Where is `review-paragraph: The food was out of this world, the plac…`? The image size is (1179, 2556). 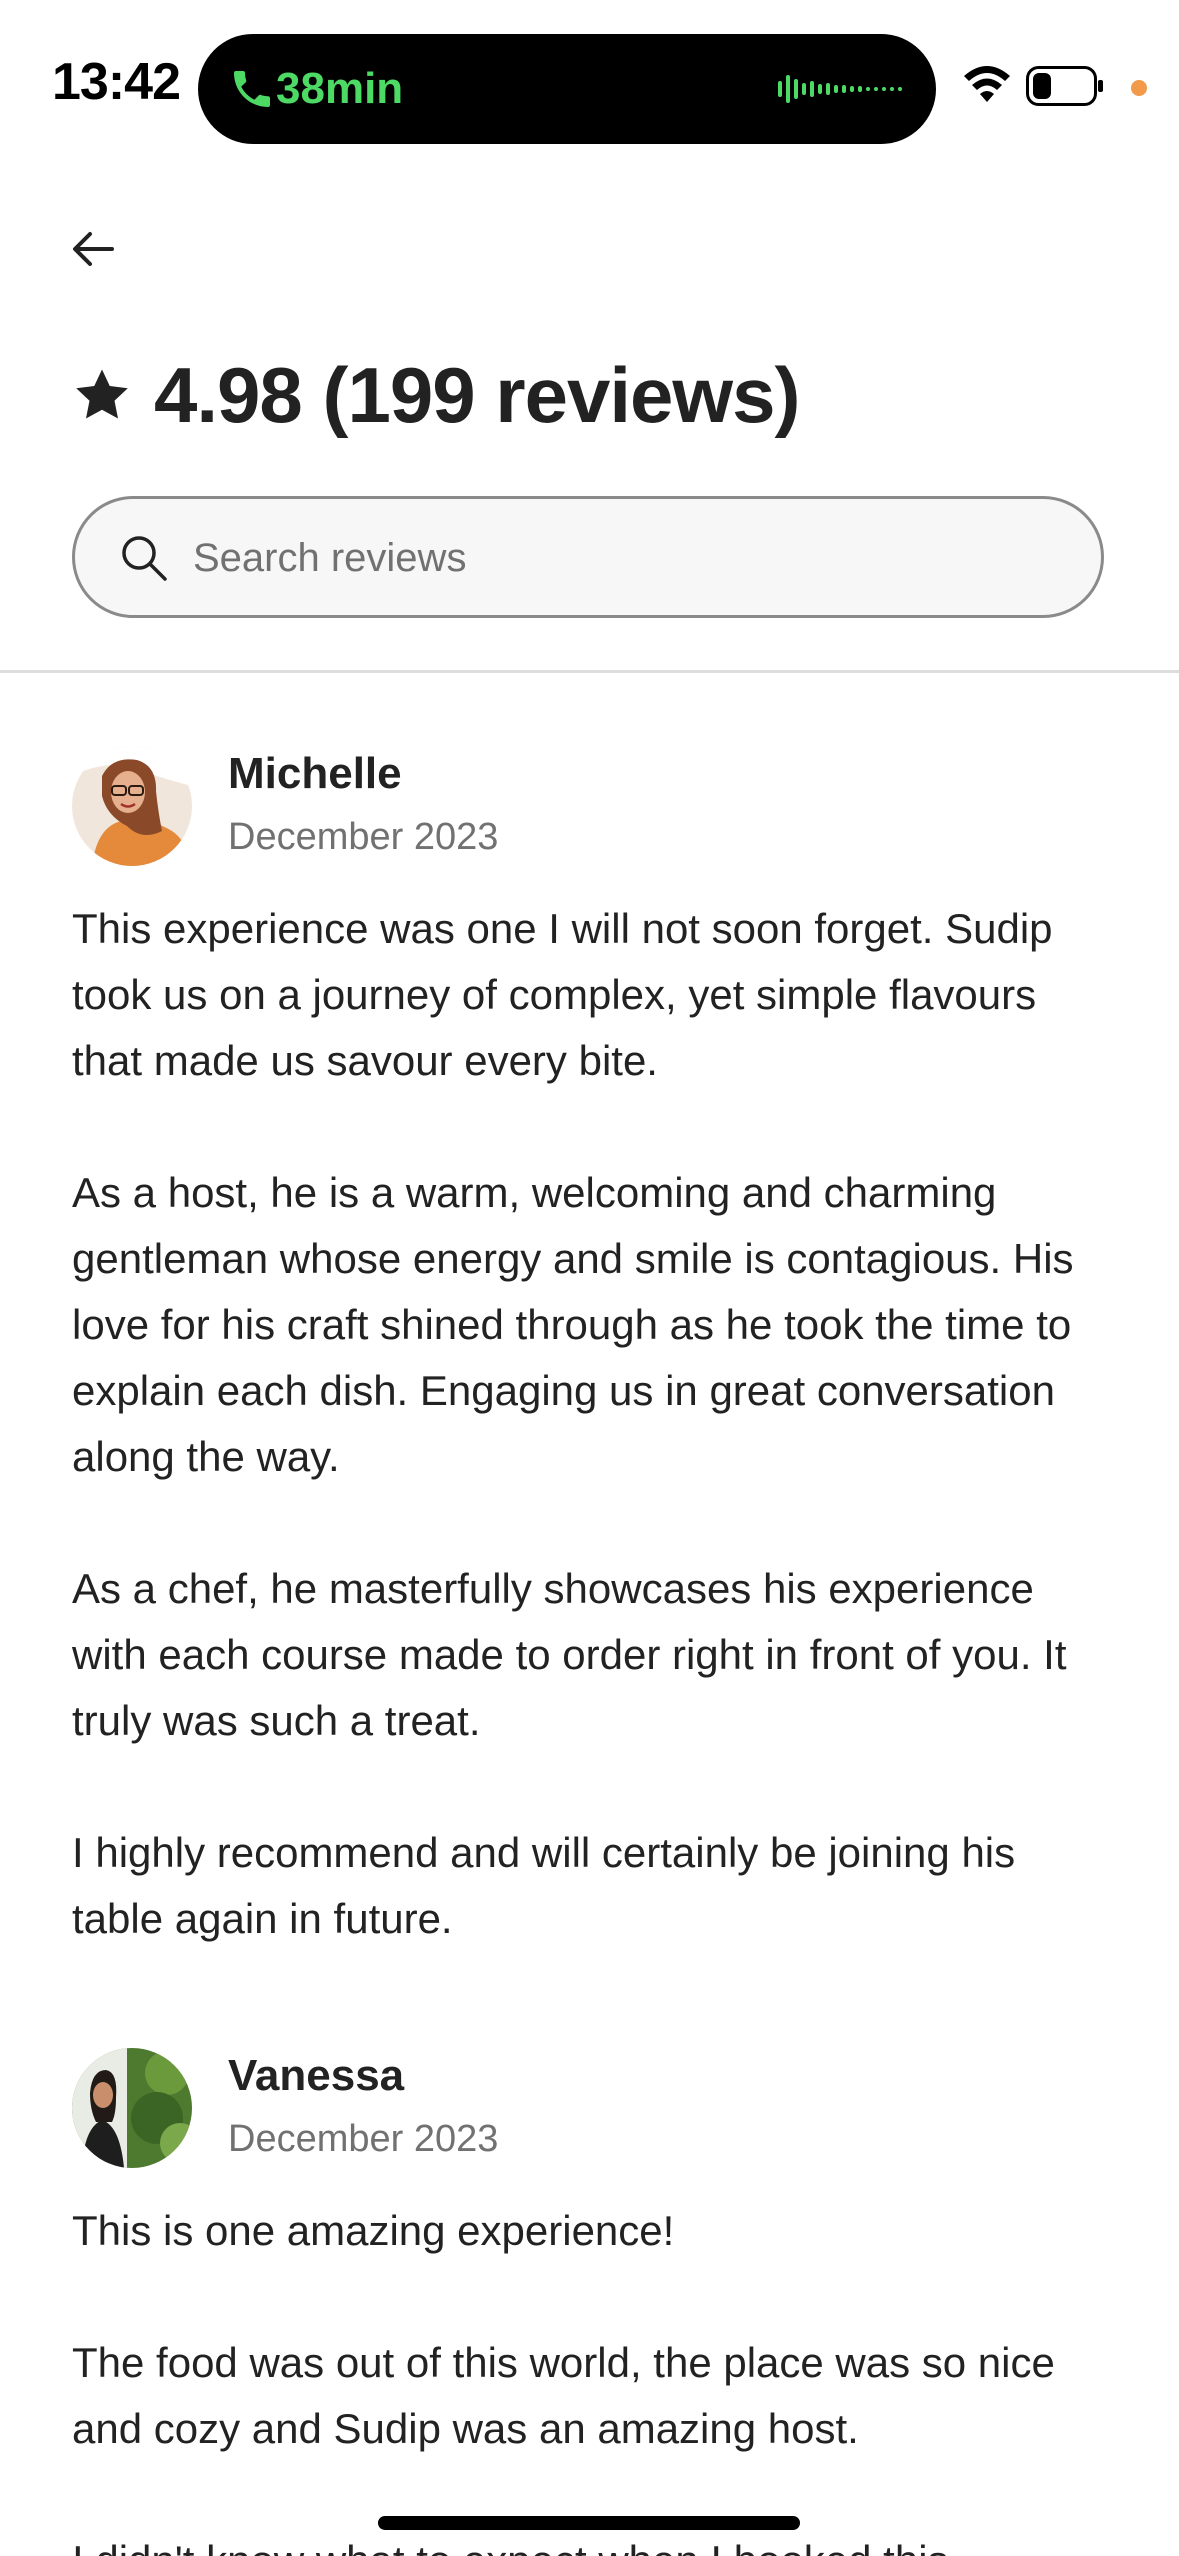
review-paragraph: The food was out of this world, the plac… is located at coordinates (563, 2395).